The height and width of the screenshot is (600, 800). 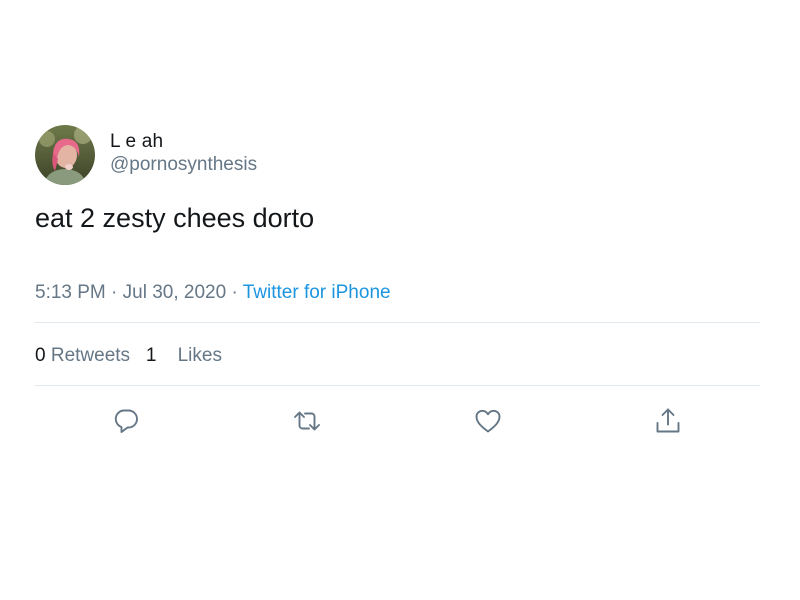 I want to click on like-icon, so click(x=488, y=421).